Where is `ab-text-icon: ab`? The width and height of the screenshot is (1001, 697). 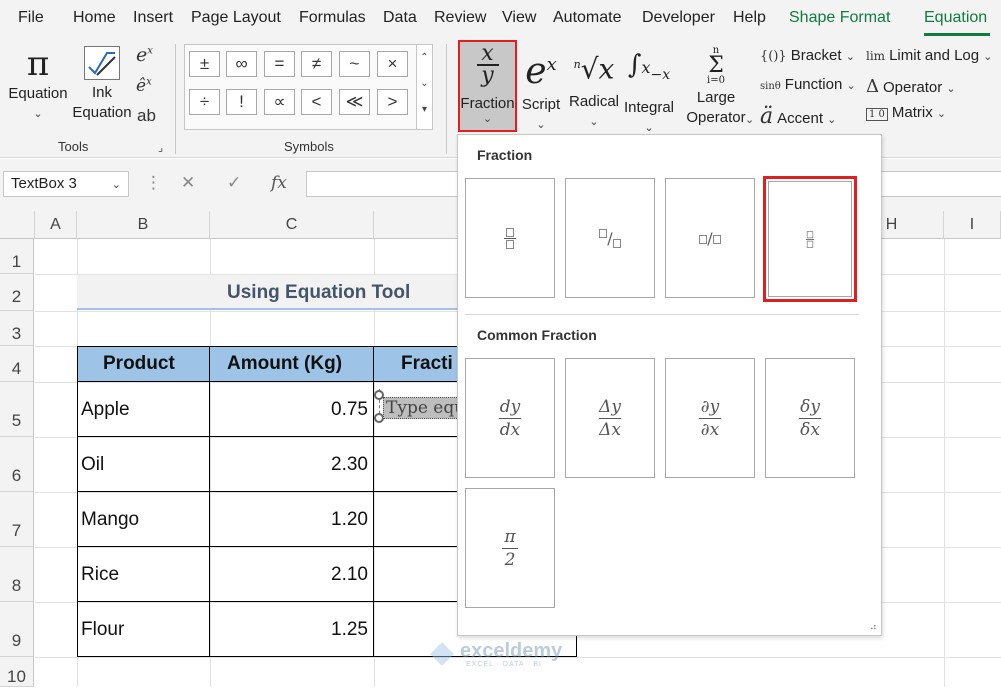 ab-text-icon: ab is located at coordinates (146, 116).